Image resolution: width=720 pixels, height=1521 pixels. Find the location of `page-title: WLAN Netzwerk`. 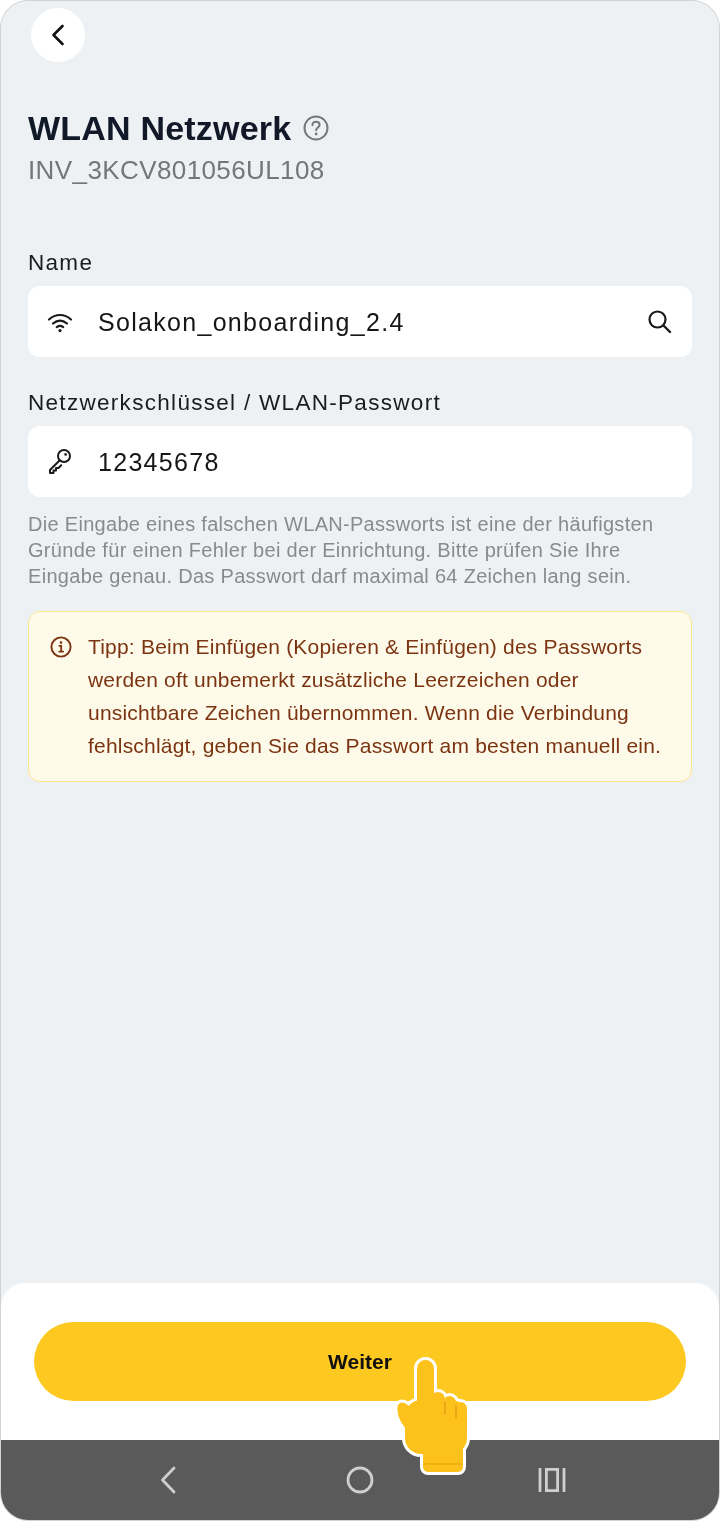

page-title: WLAN Netzwerk is located at coordinates (160, 128).